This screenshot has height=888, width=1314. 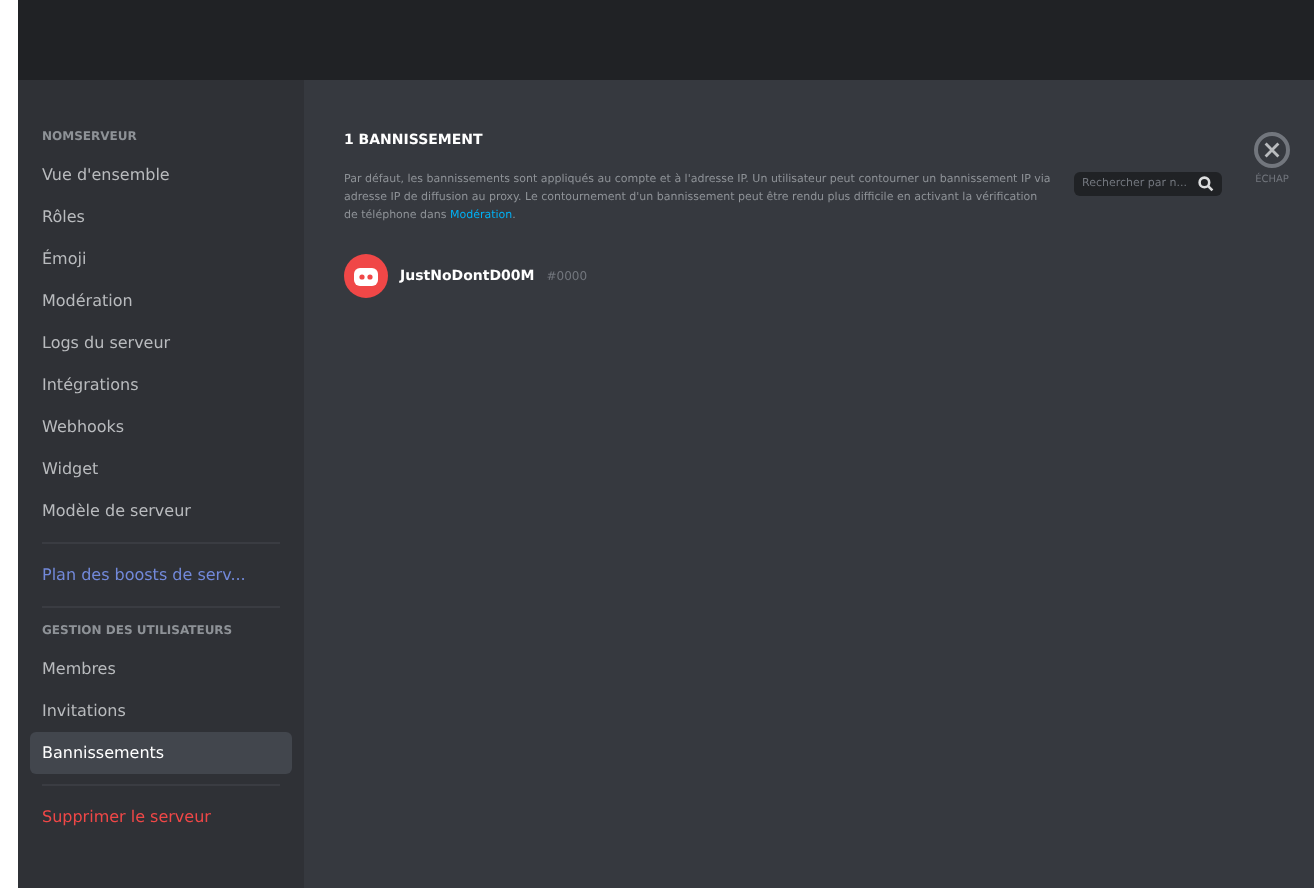 I want to click on sidebar-item: Modèle de serveur, so click(x=161, y=511).